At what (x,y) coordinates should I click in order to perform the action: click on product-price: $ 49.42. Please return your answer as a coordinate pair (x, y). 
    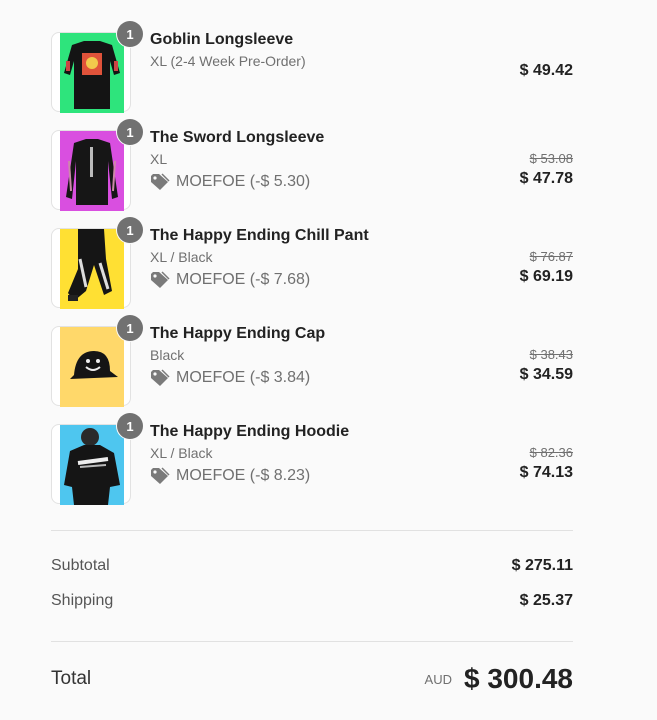
    Looking at the image, I should click on (546, 70).